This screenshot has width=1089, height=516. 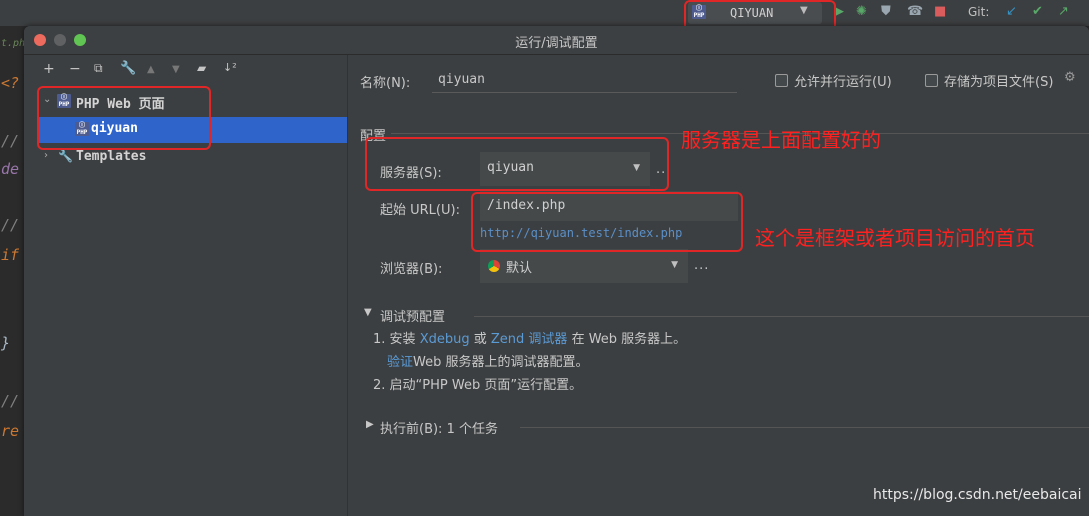 What do you see at coordinates (861, 12) in the screenshot?
I see `debug-icon: ✺` at bounding box center [861, 12].